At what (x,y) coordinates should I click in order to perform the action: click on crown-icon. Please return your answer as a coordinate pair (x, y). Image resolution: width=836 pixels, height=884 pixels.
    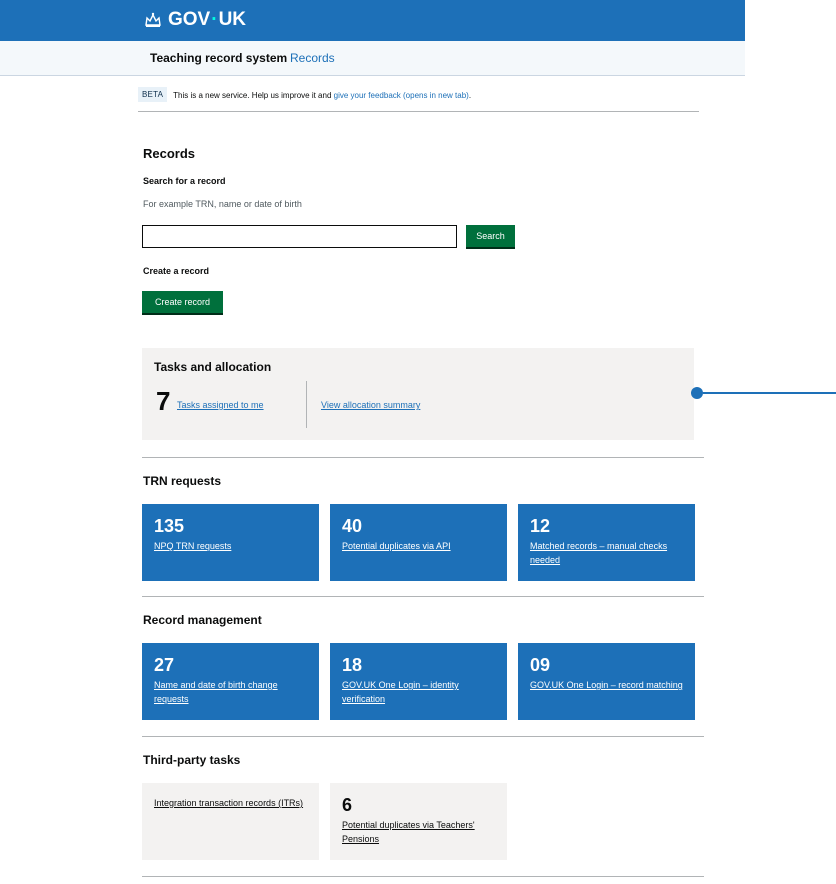
    Looking at the image, I should click on (153, 19).